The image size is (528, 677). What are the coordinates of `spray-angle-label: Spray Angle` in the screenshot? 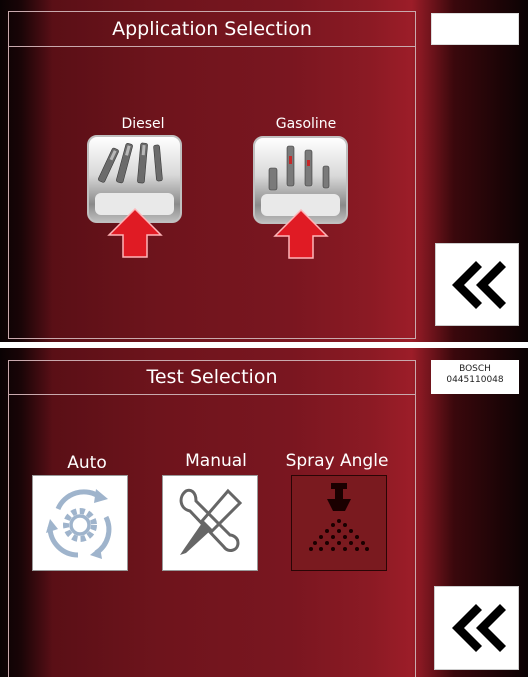 It's located at (337, 461).